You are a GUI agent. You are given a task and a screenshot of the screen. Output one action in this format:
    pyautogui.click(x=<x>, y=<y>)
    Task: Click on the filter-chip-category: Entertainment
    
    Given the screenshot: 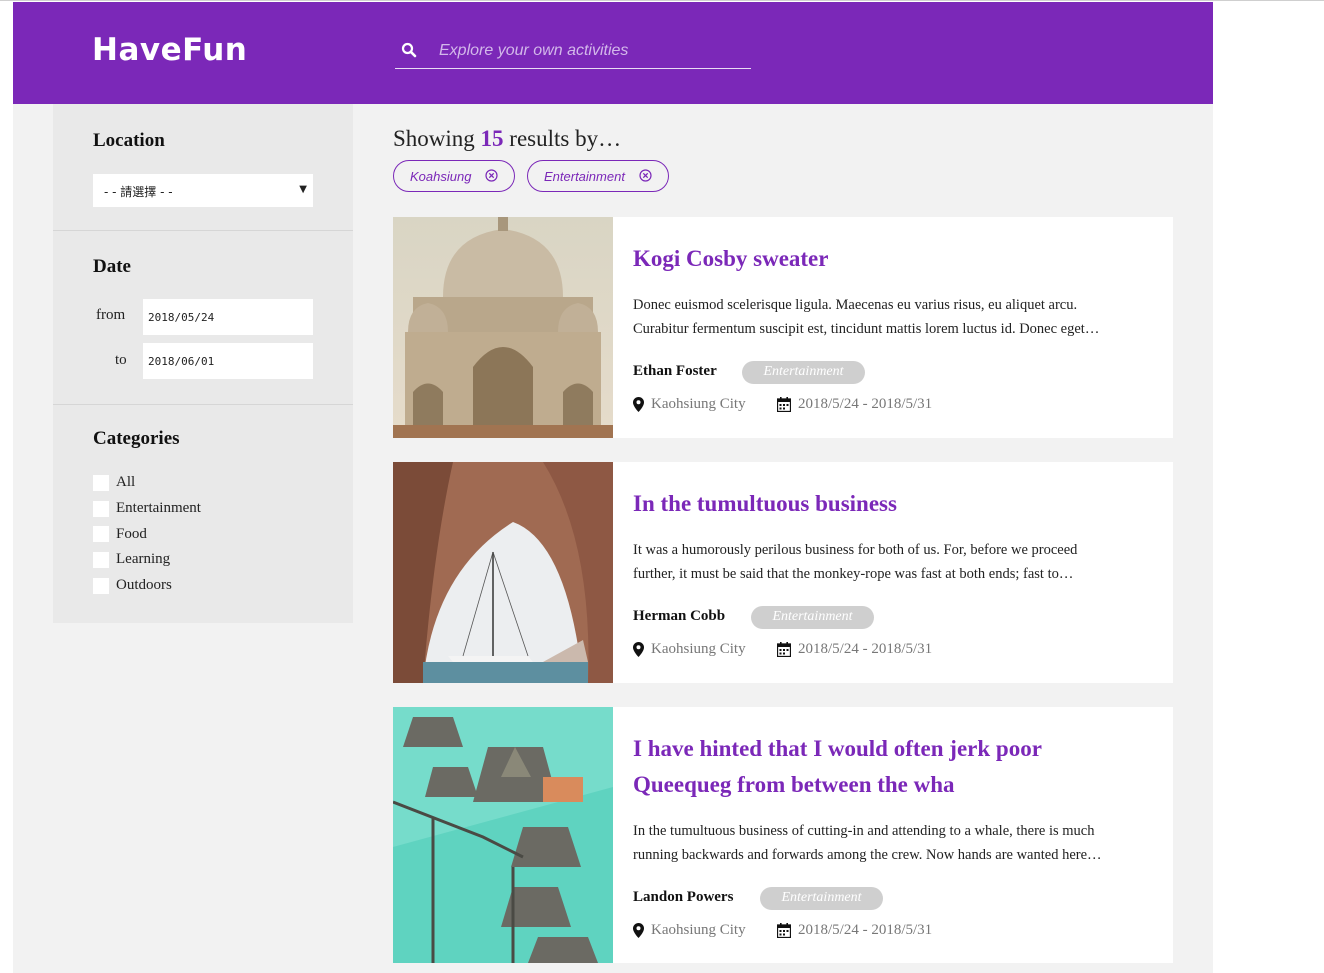 What is the action you would take?
    pyautogui.click(x=598, y=176)
    